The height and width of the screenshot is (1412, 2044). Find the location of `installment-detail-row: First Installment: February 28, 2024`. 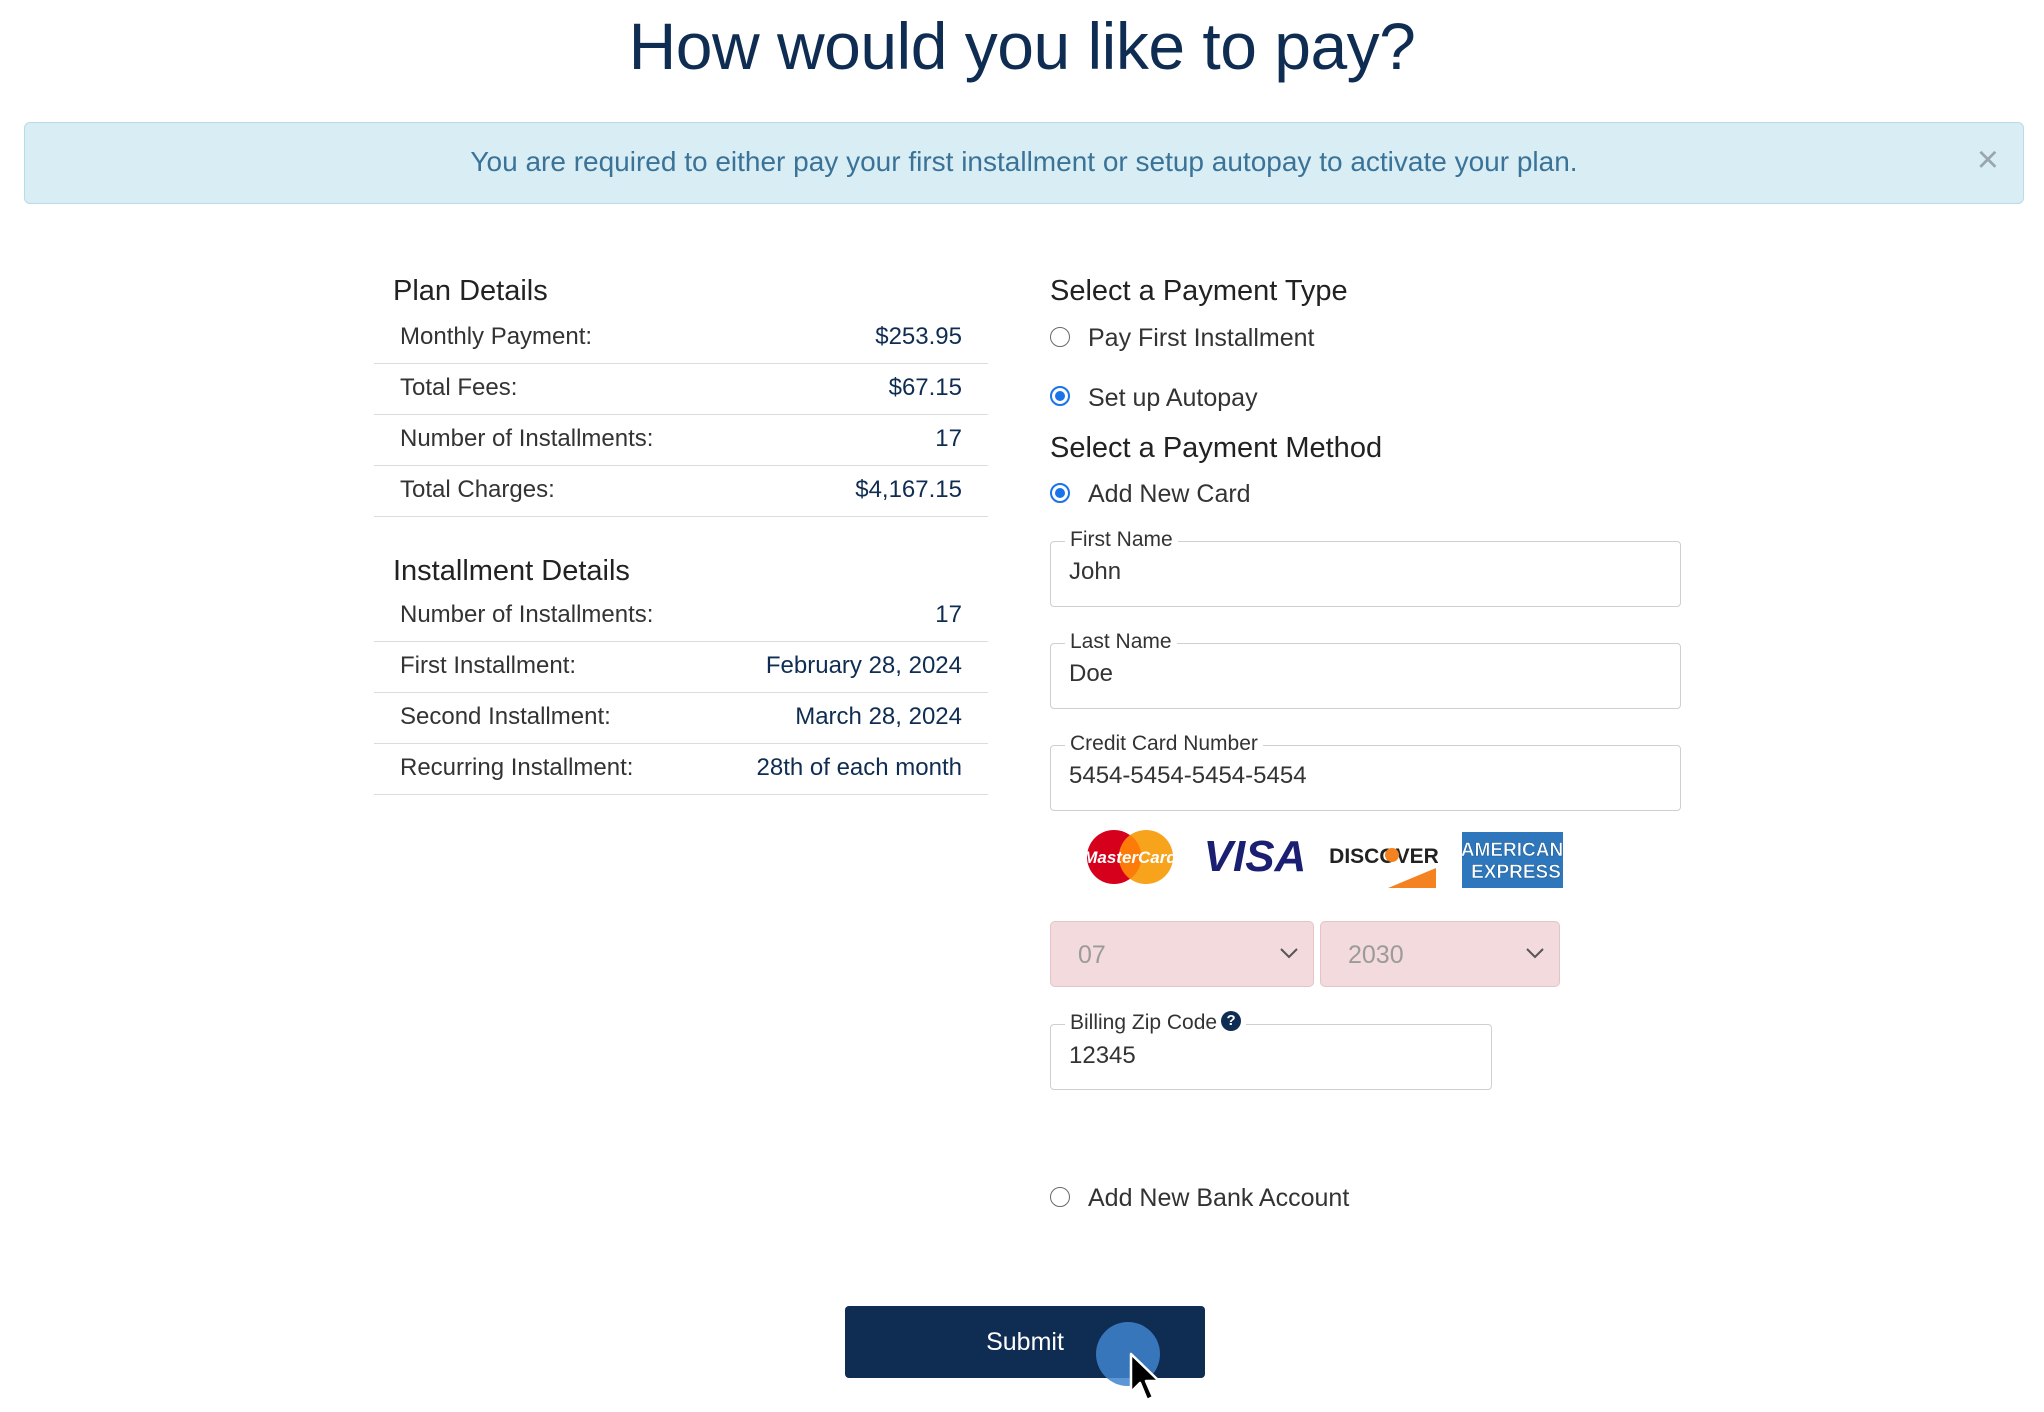

installment-detail-row: First Installment: February 28, 2024 is located at coordinates (681, 667).